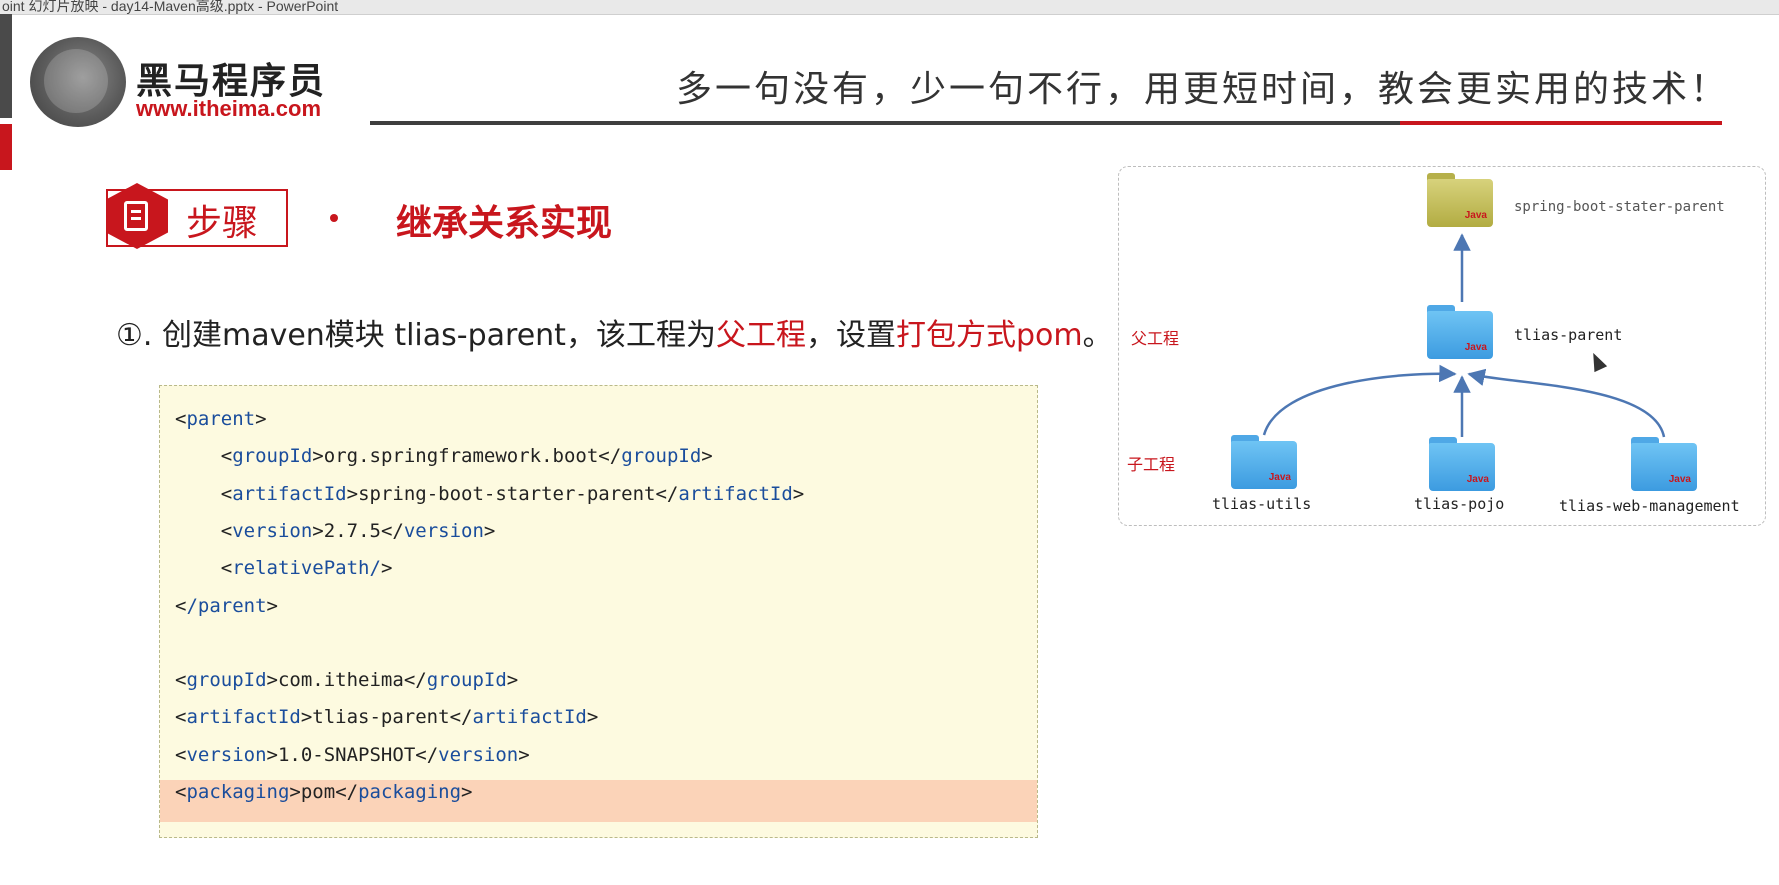 Image resolution: width=1779 pixels, height=885 pixels. I want to click on instruction-highlight-parent: 父工程, so click(760, 335).